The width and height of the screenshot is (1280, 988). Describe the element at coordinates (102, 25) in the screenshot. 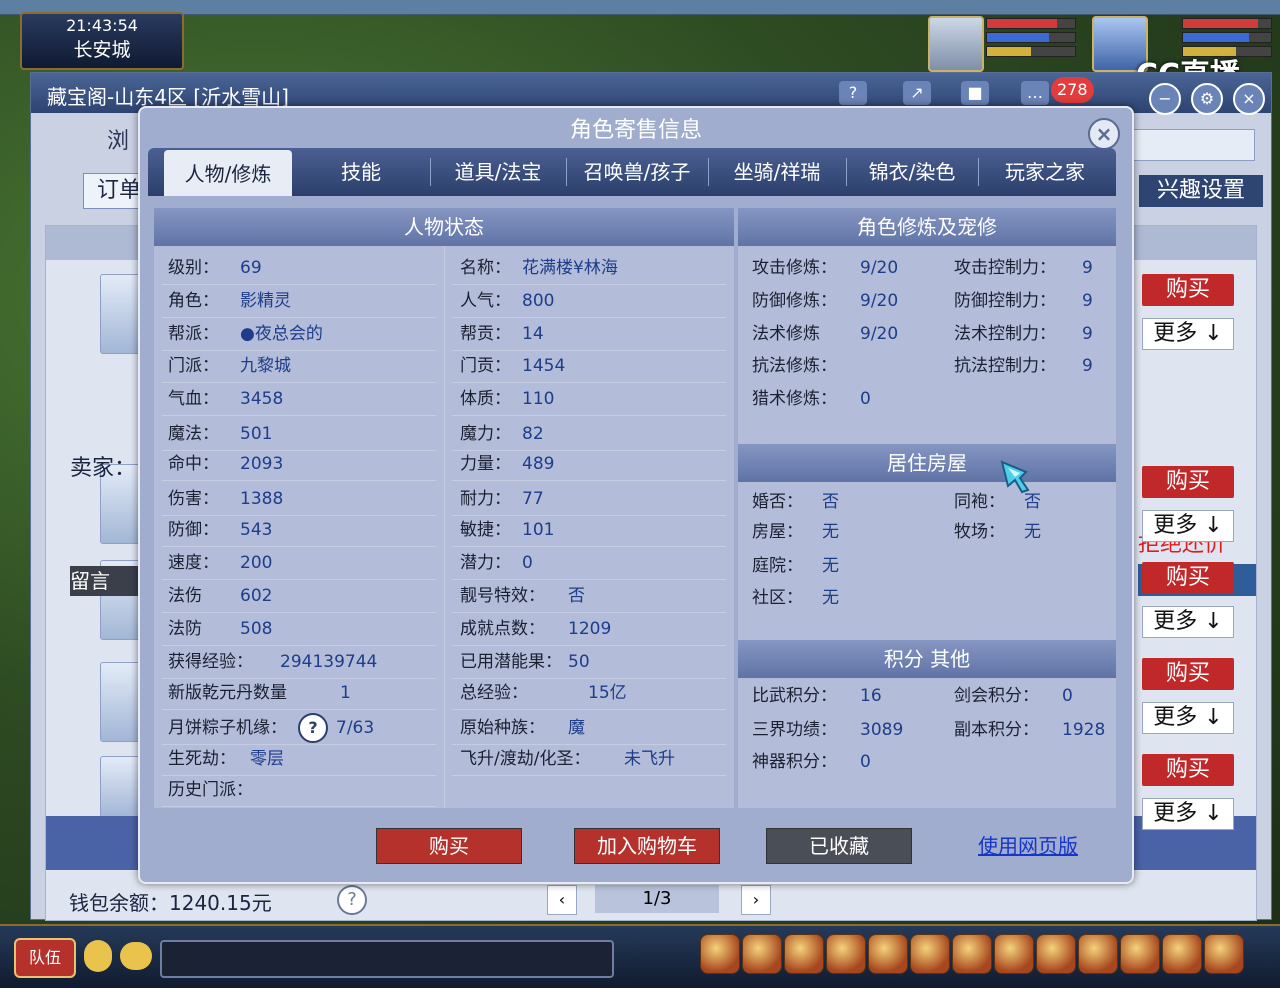

I see `clock-time: 21:43:54` at that location.